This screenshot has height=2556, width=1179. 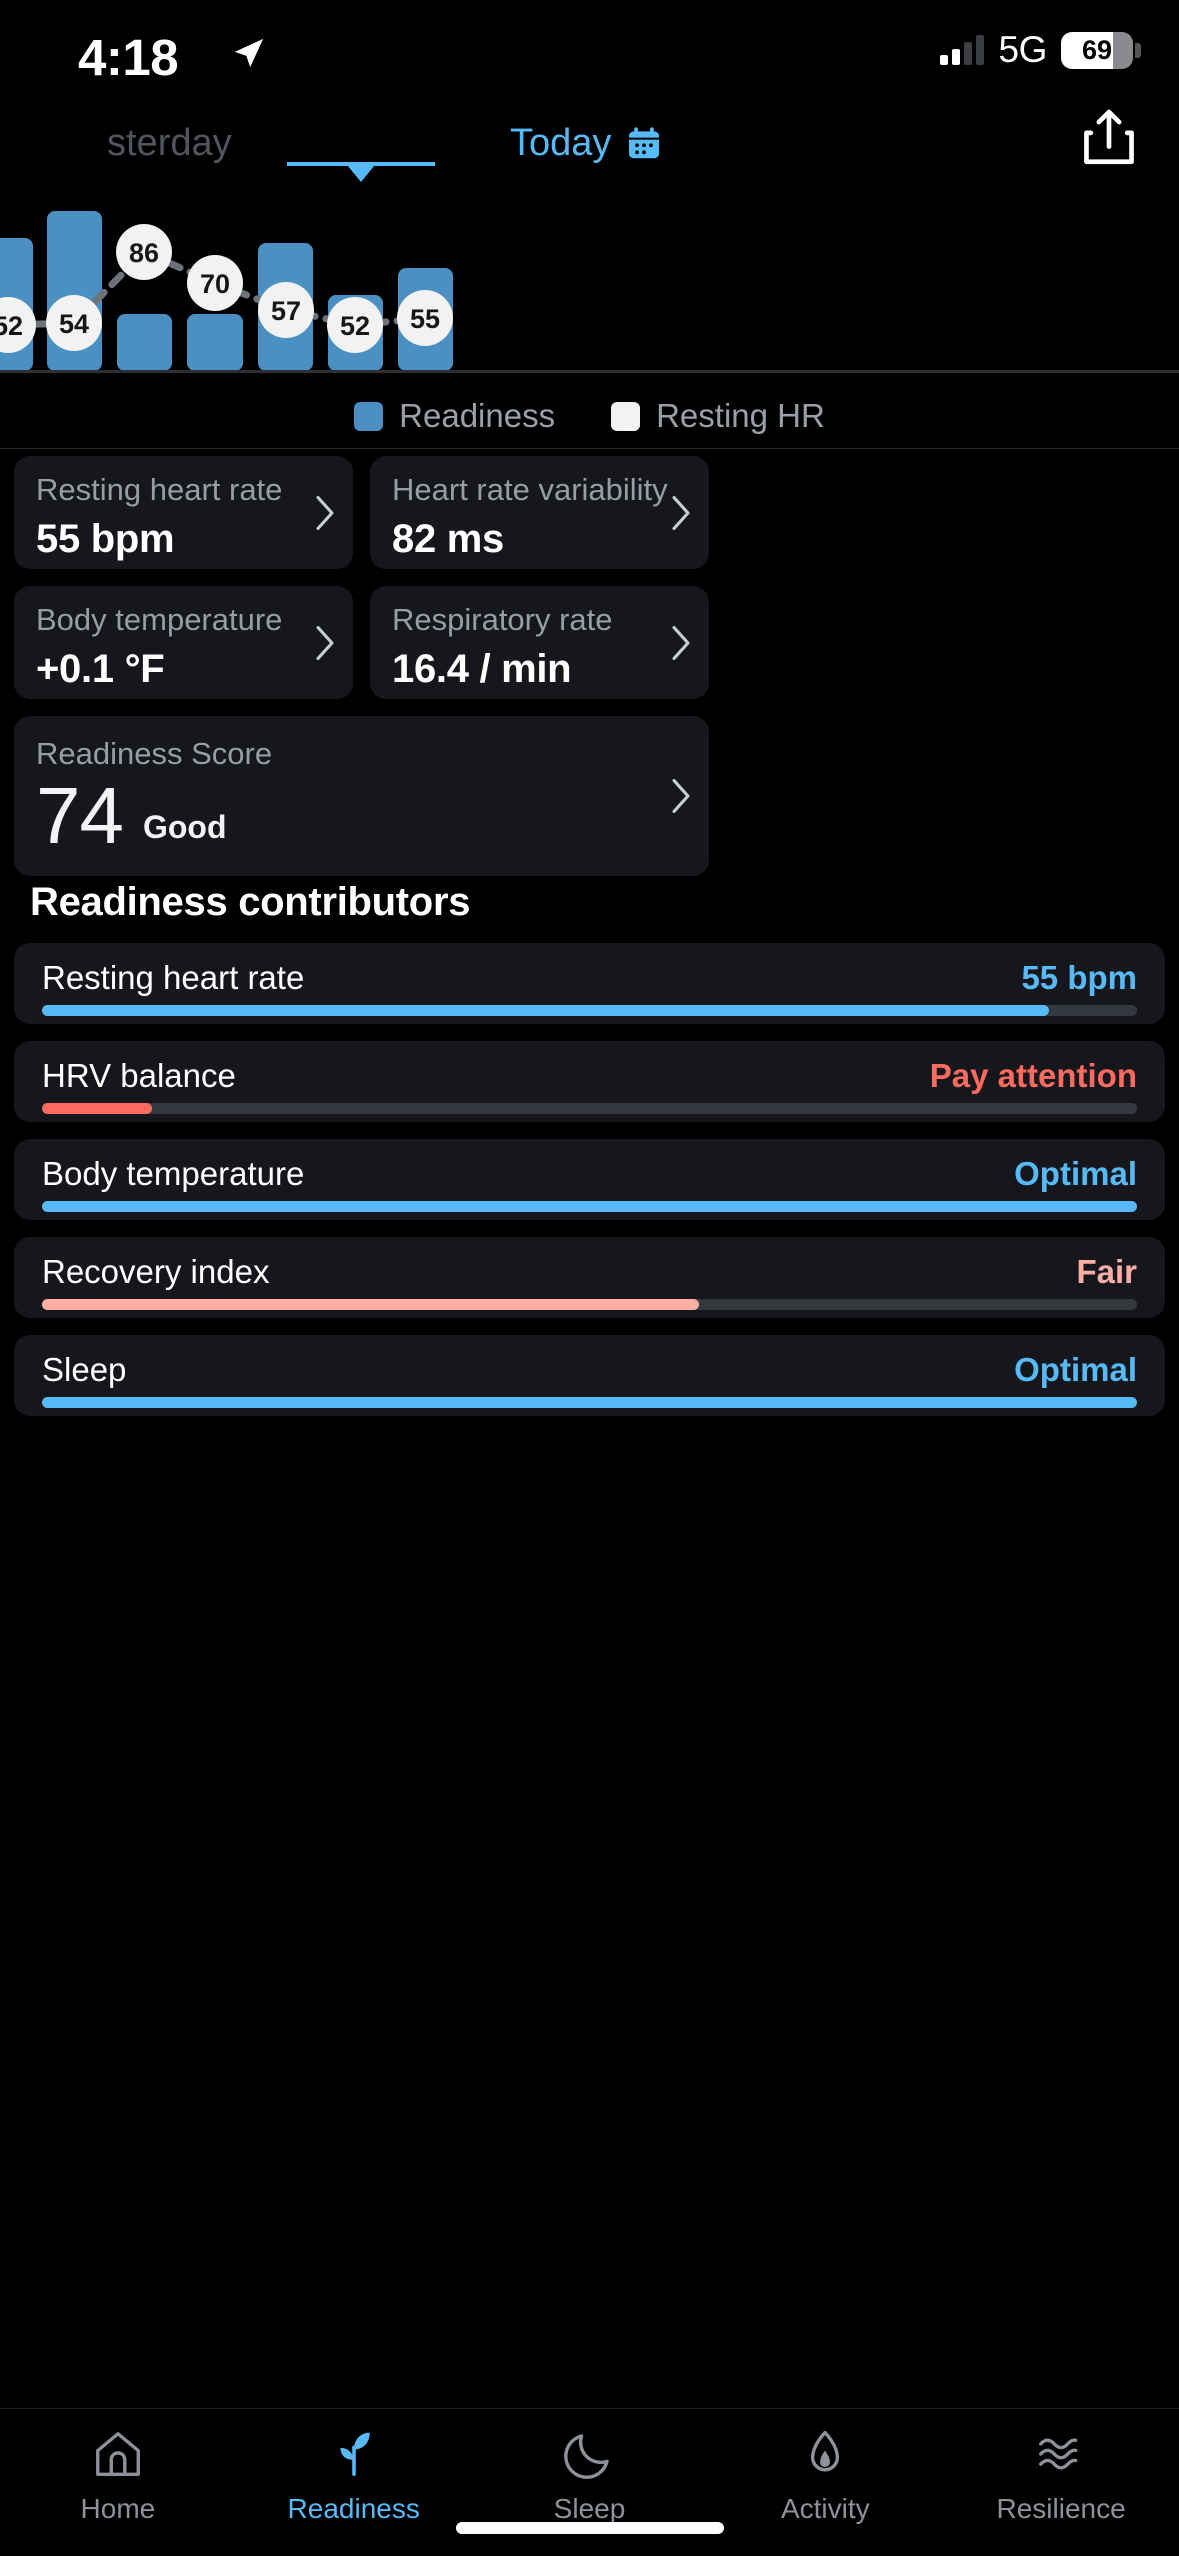 What do you see at coordinates (361, 173) in the screenshot?
I see `tab-active-caret` at bounding box center [361, 173].